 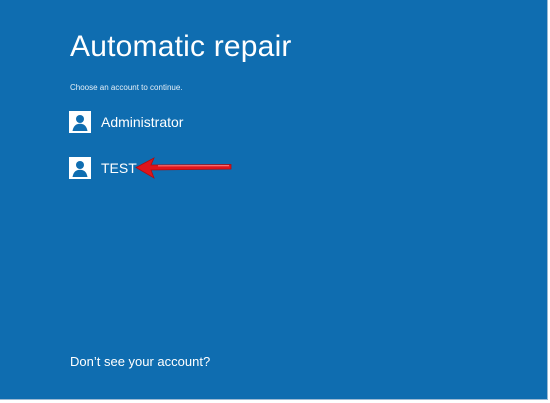 What do you see at coordinates (183, 168) in the screenshot?
I see `annotation-arrow-icon` at bounding box center [183, 168].